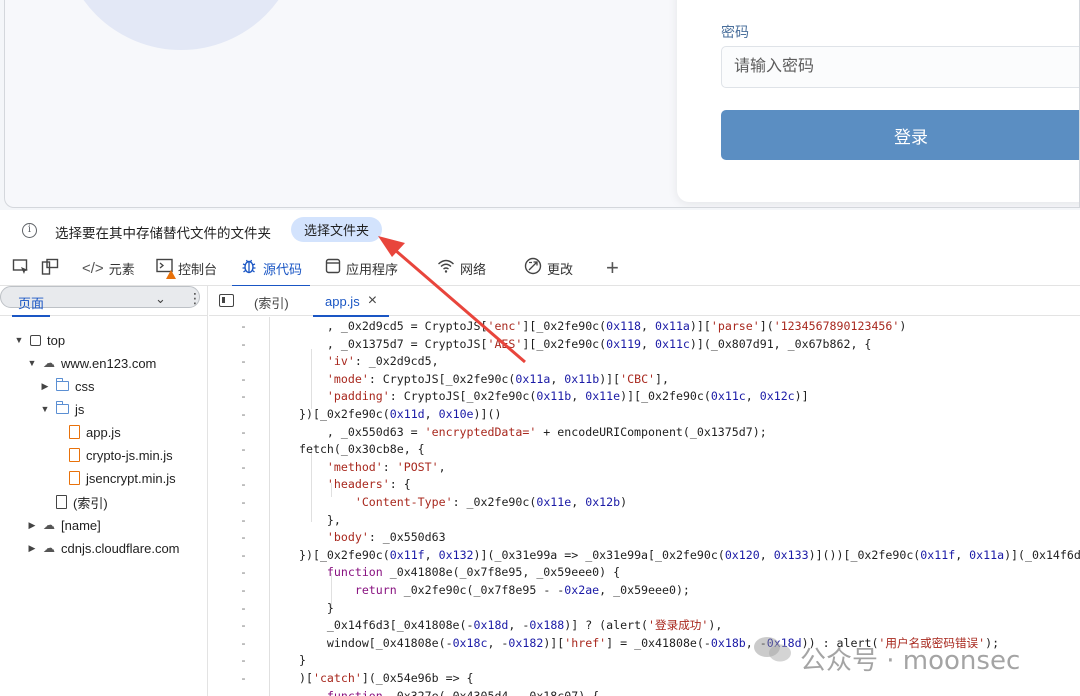 Image resolution: width=1080 pixels, height=696 pixels. What do you see at coordinates (271, 268) in the screenshot?
I see `tab-sources: 源代码` at bounding box center [271, 268].